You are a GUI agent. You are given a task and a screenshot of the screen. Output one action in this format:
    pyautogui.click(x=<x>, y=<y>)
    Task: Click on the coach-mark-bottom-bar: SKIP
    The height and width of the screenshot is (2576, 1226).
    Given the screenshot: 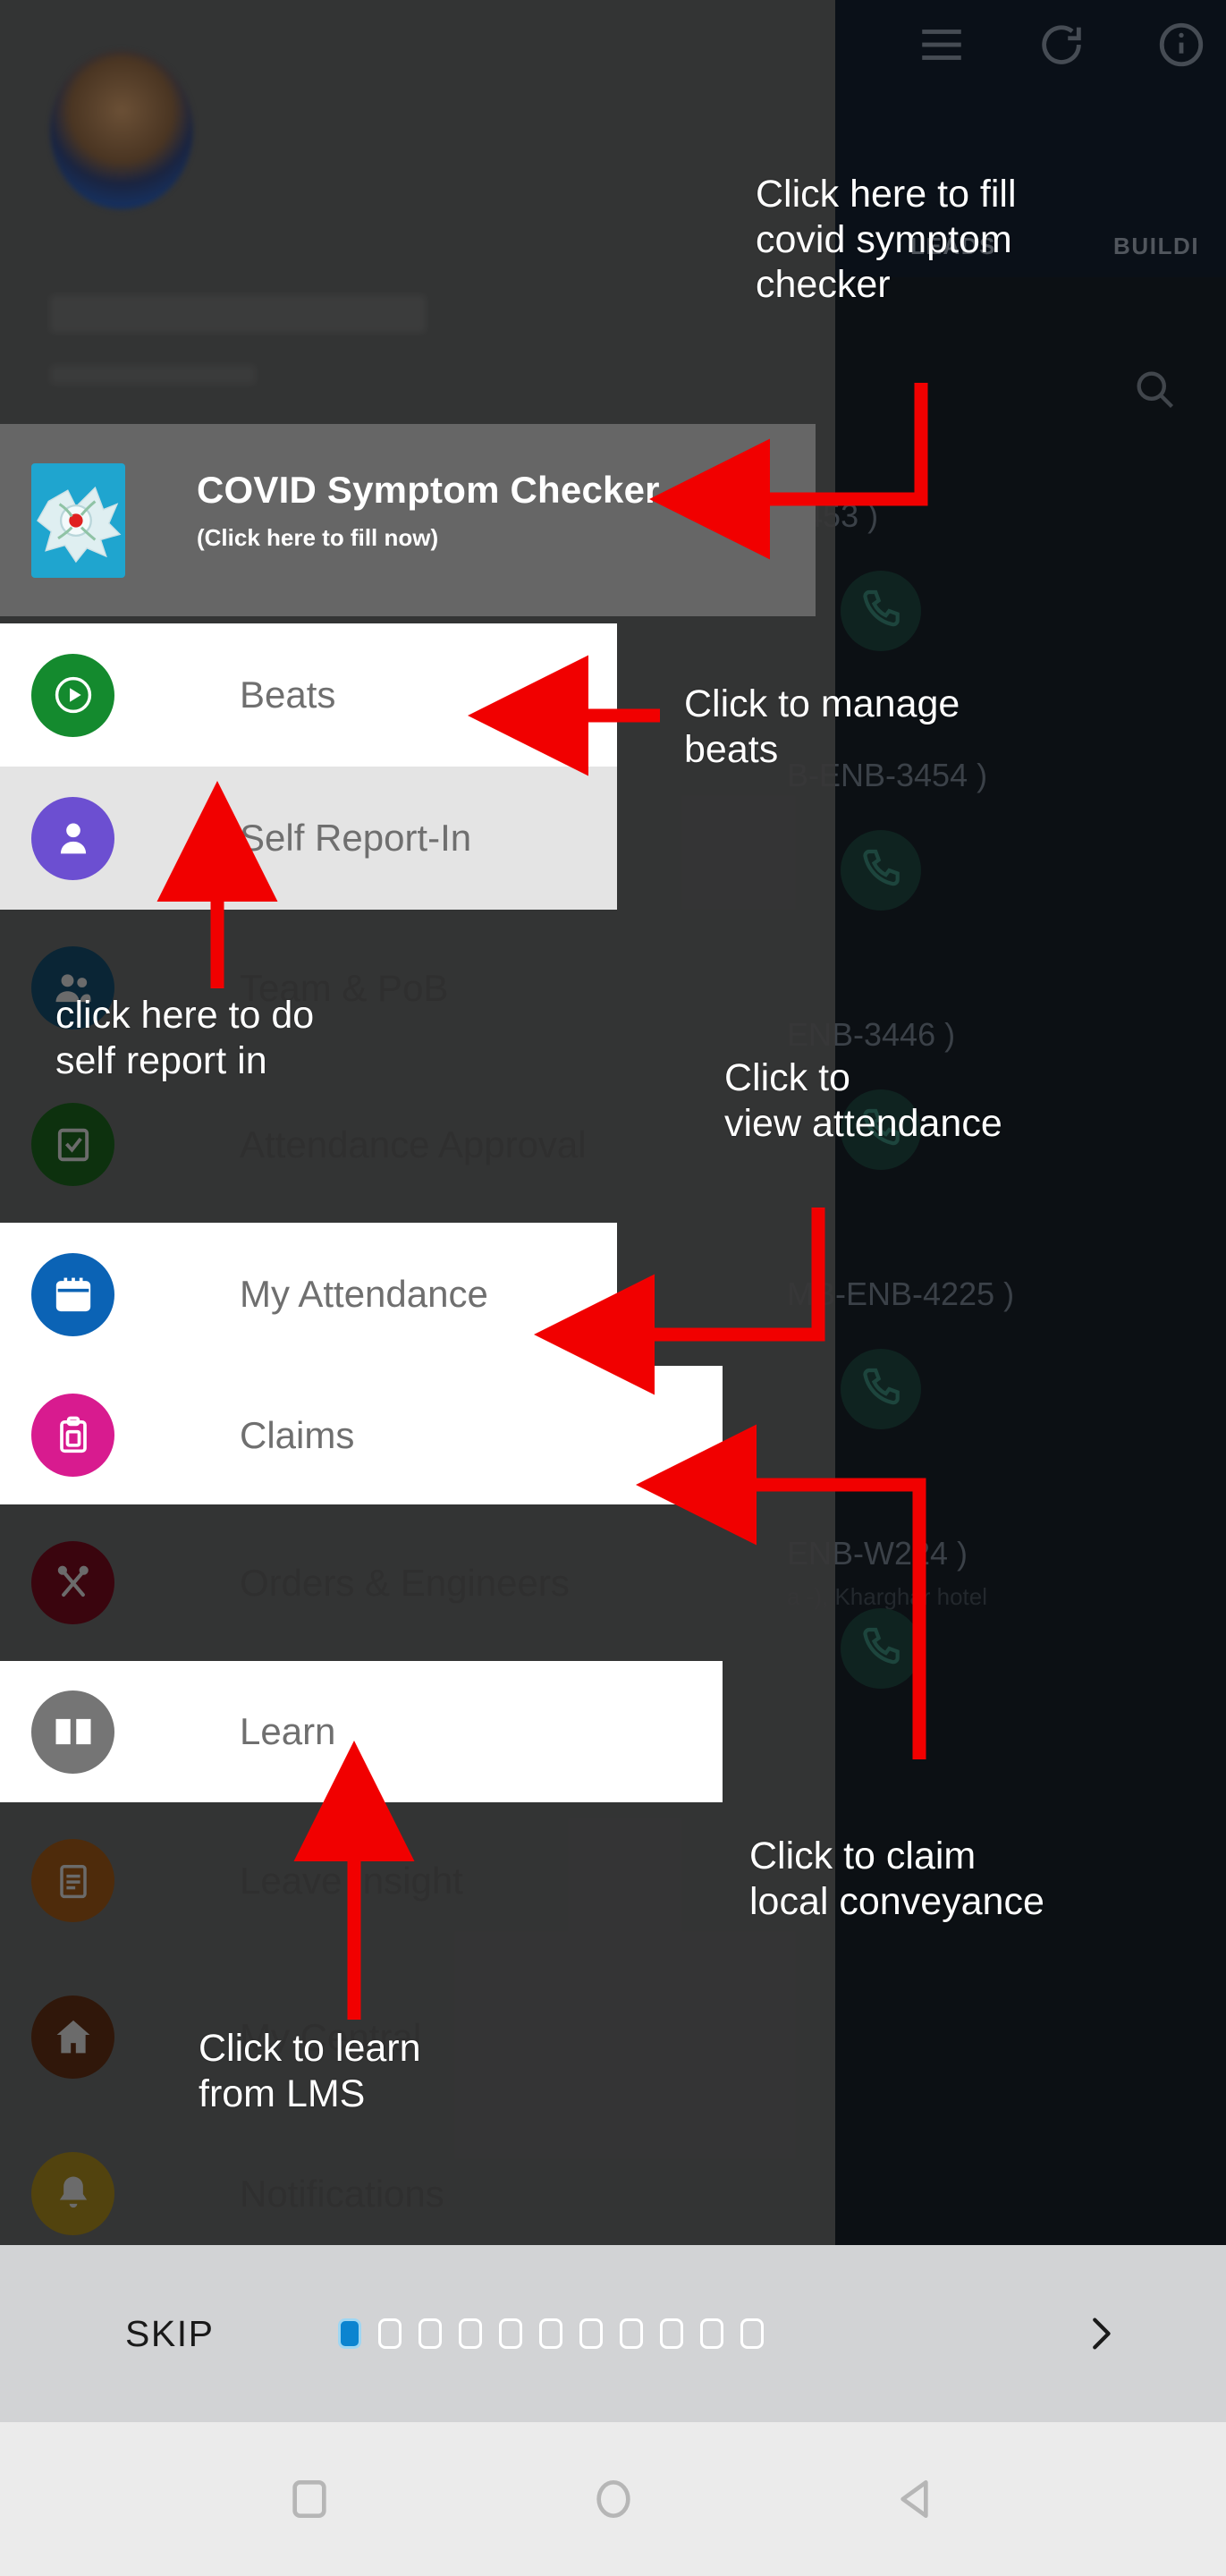 What is the action you would take?
    pyautogui.click(x=613, y=2333)
    